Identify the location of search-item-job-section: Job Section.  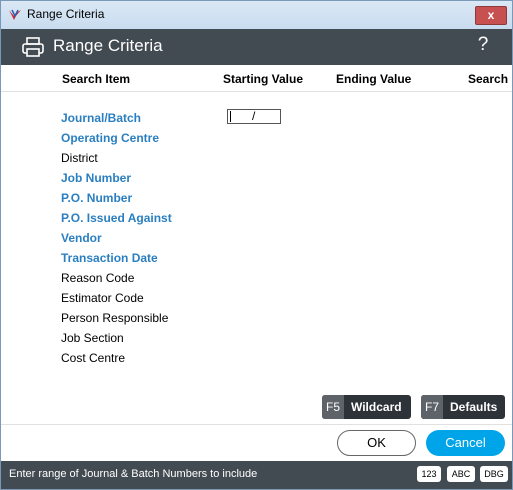
(116, 338).